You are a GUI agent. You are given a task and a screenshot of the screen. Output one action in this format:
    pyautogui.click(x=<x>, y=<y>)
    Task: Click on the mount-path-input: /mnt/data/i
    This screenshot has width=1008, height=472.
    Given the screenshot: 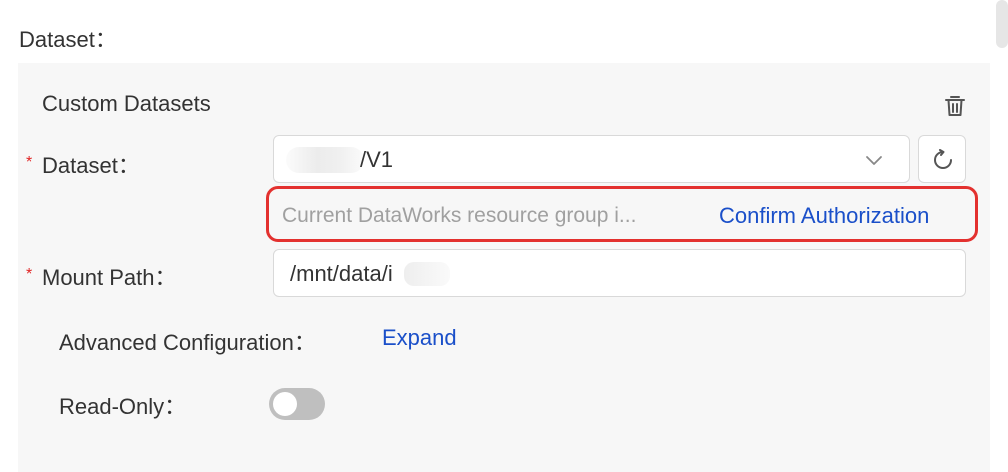 What is the action you would take?
    pyautogui.click(x=619, y=273)
    